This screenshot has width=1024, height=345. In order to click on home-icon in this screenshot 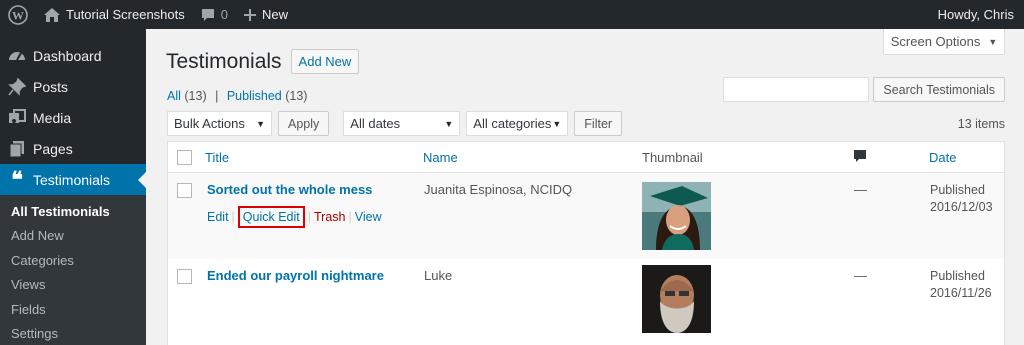, I will do `click(52, 14)`.